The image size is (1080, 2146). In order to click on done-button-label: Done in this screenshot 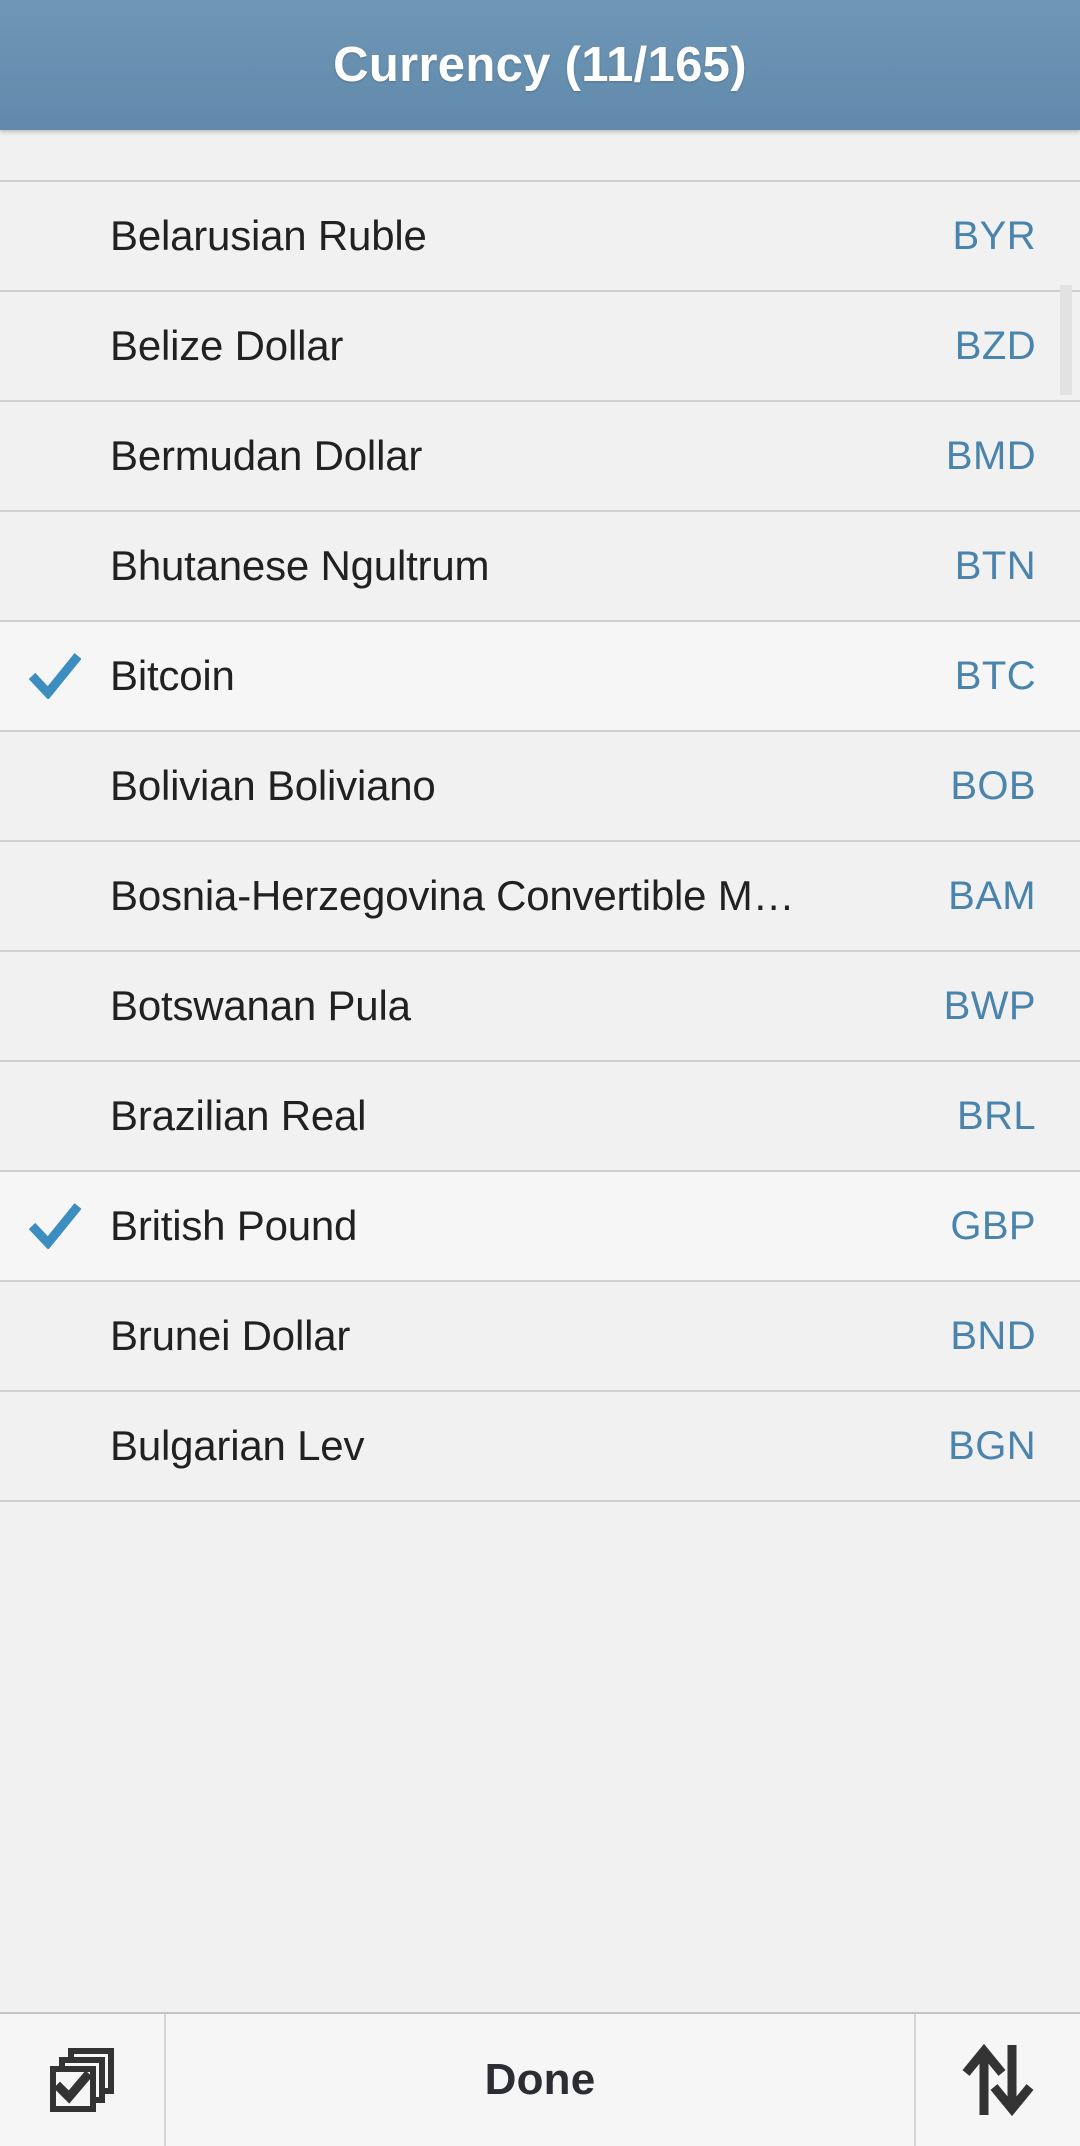, I will do `click(540, 2079)`.